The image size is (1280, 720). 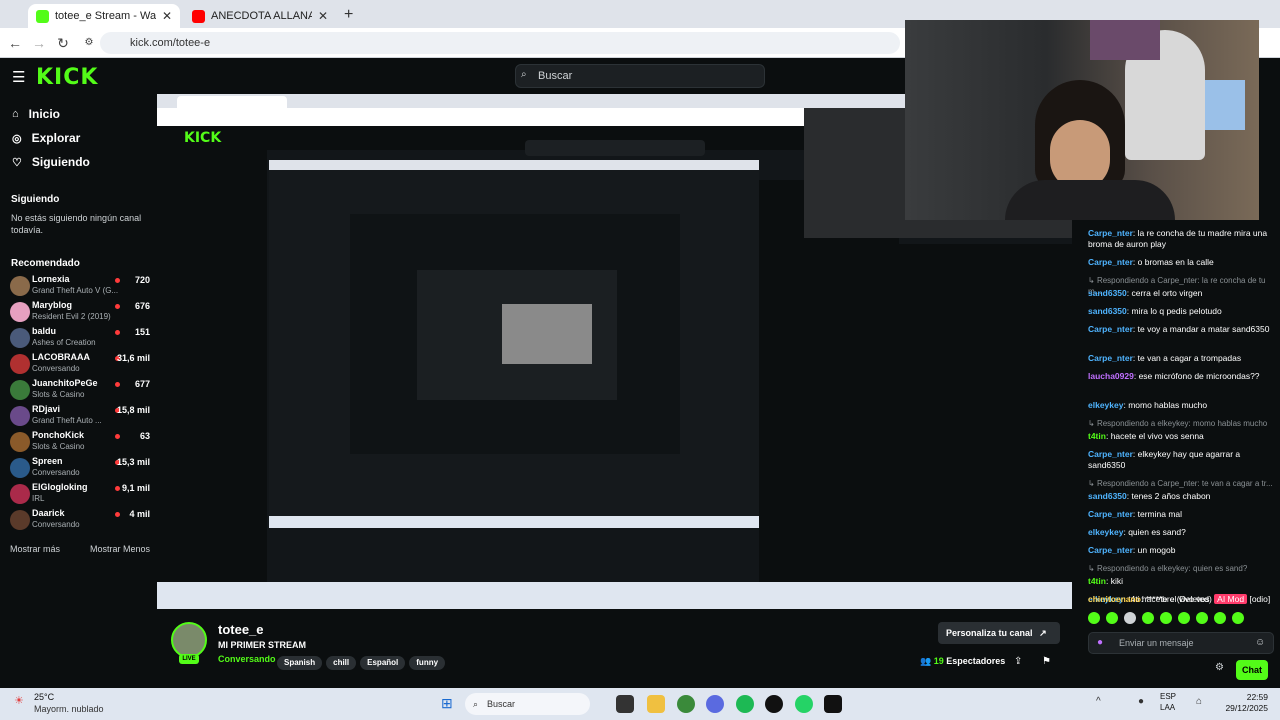 What do you see at coordinates (1100, 642) in the screenshot?
I see `microphone-icon: ●` at bounding box center [1100, 642].